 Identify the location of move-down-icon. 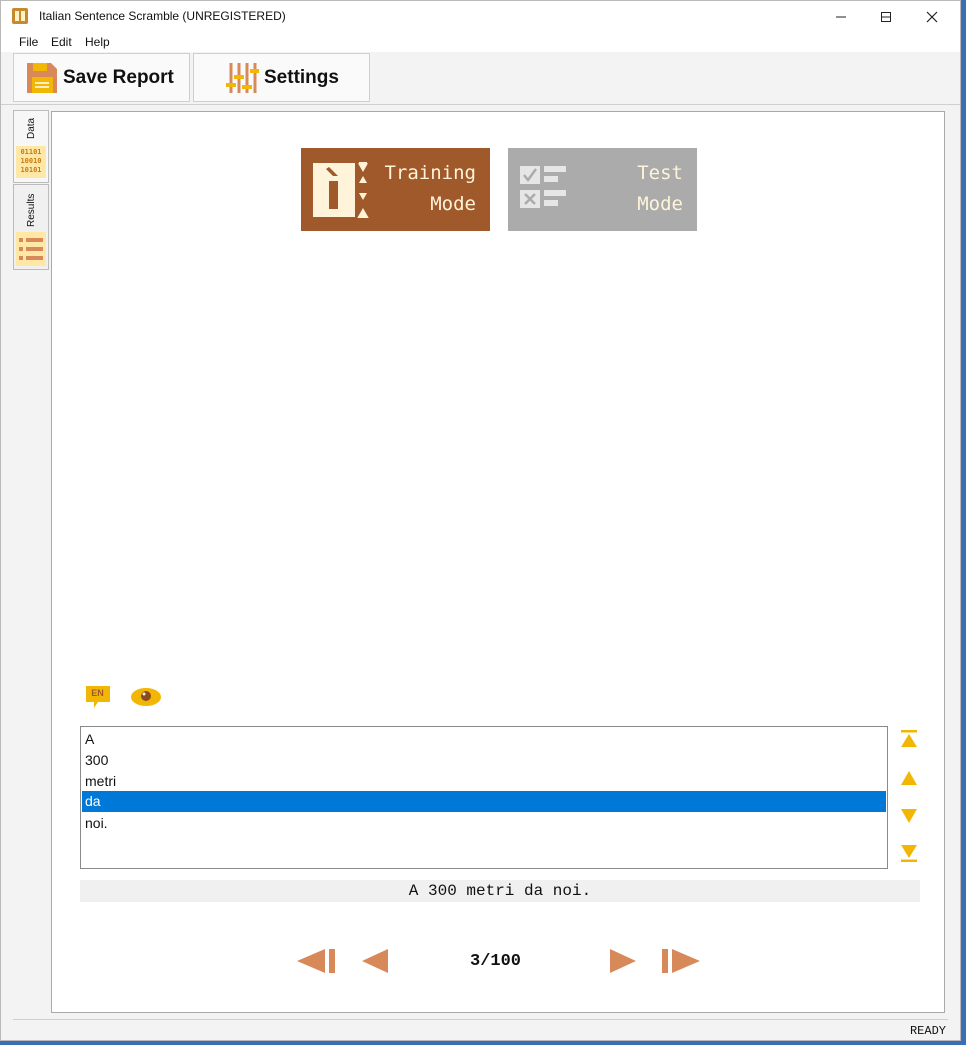
(909, 816).